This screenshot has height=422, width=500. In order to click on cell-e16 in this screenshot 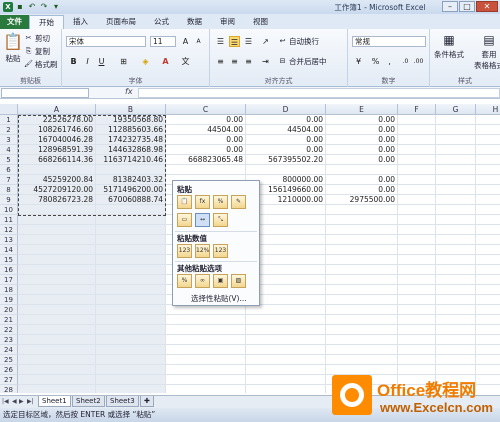, I will do `click(362, 270)`.